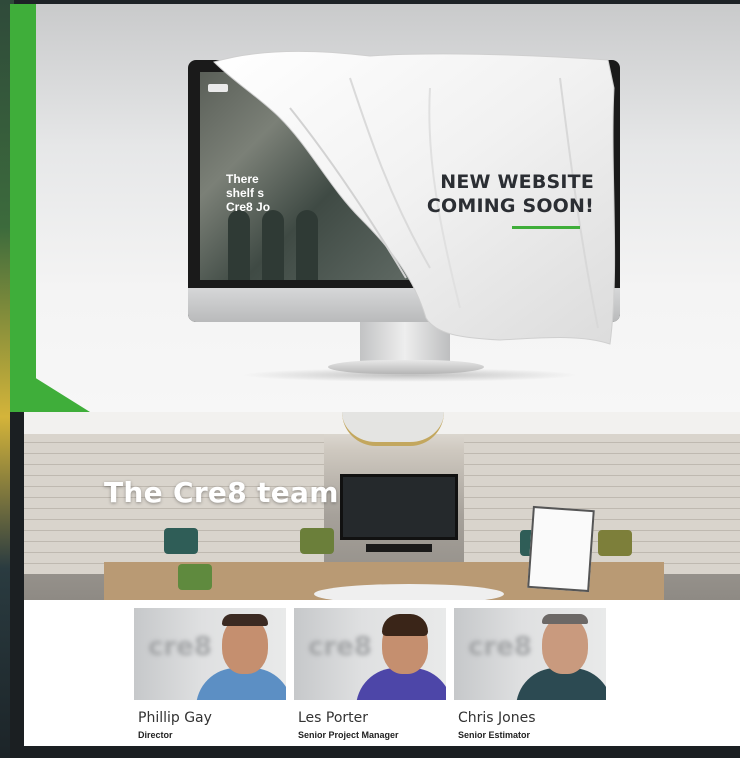  Describe the element at coordinates (393, 429) in the screenshot. I see `pendant-lamp` at that location.